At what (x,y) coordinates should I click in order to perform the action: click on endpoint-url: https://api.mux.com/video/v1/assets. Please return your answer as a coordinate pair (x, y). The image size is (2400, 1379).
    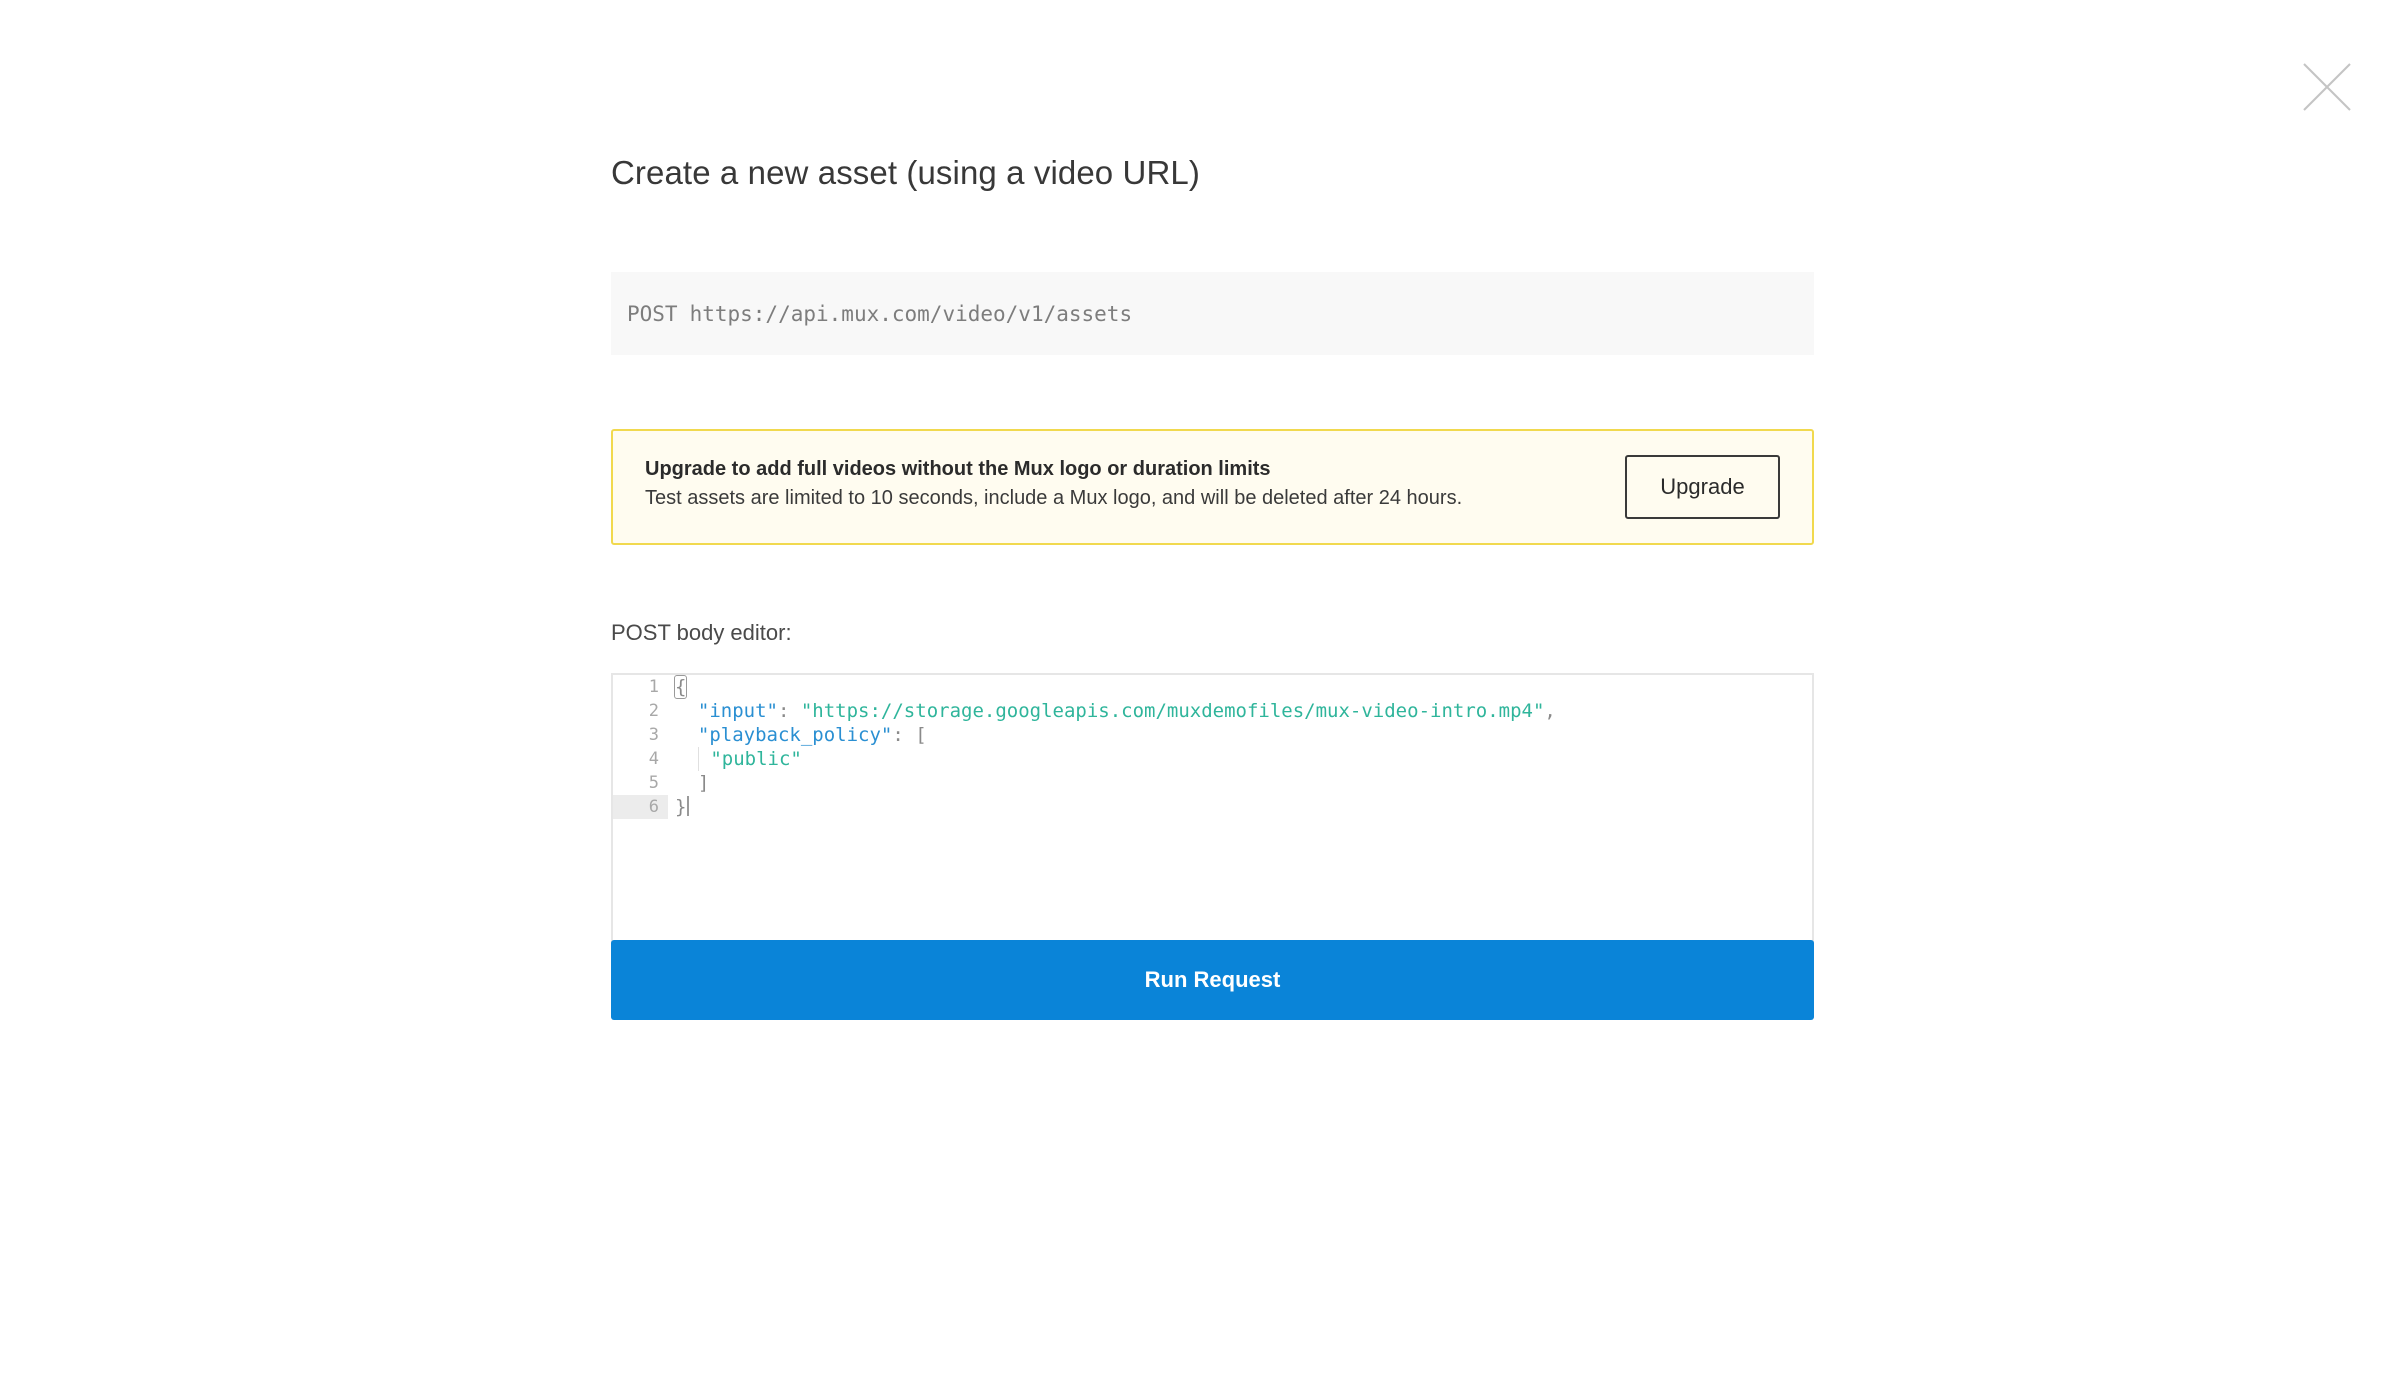
    Looking at the image, I should click on (911, 313).